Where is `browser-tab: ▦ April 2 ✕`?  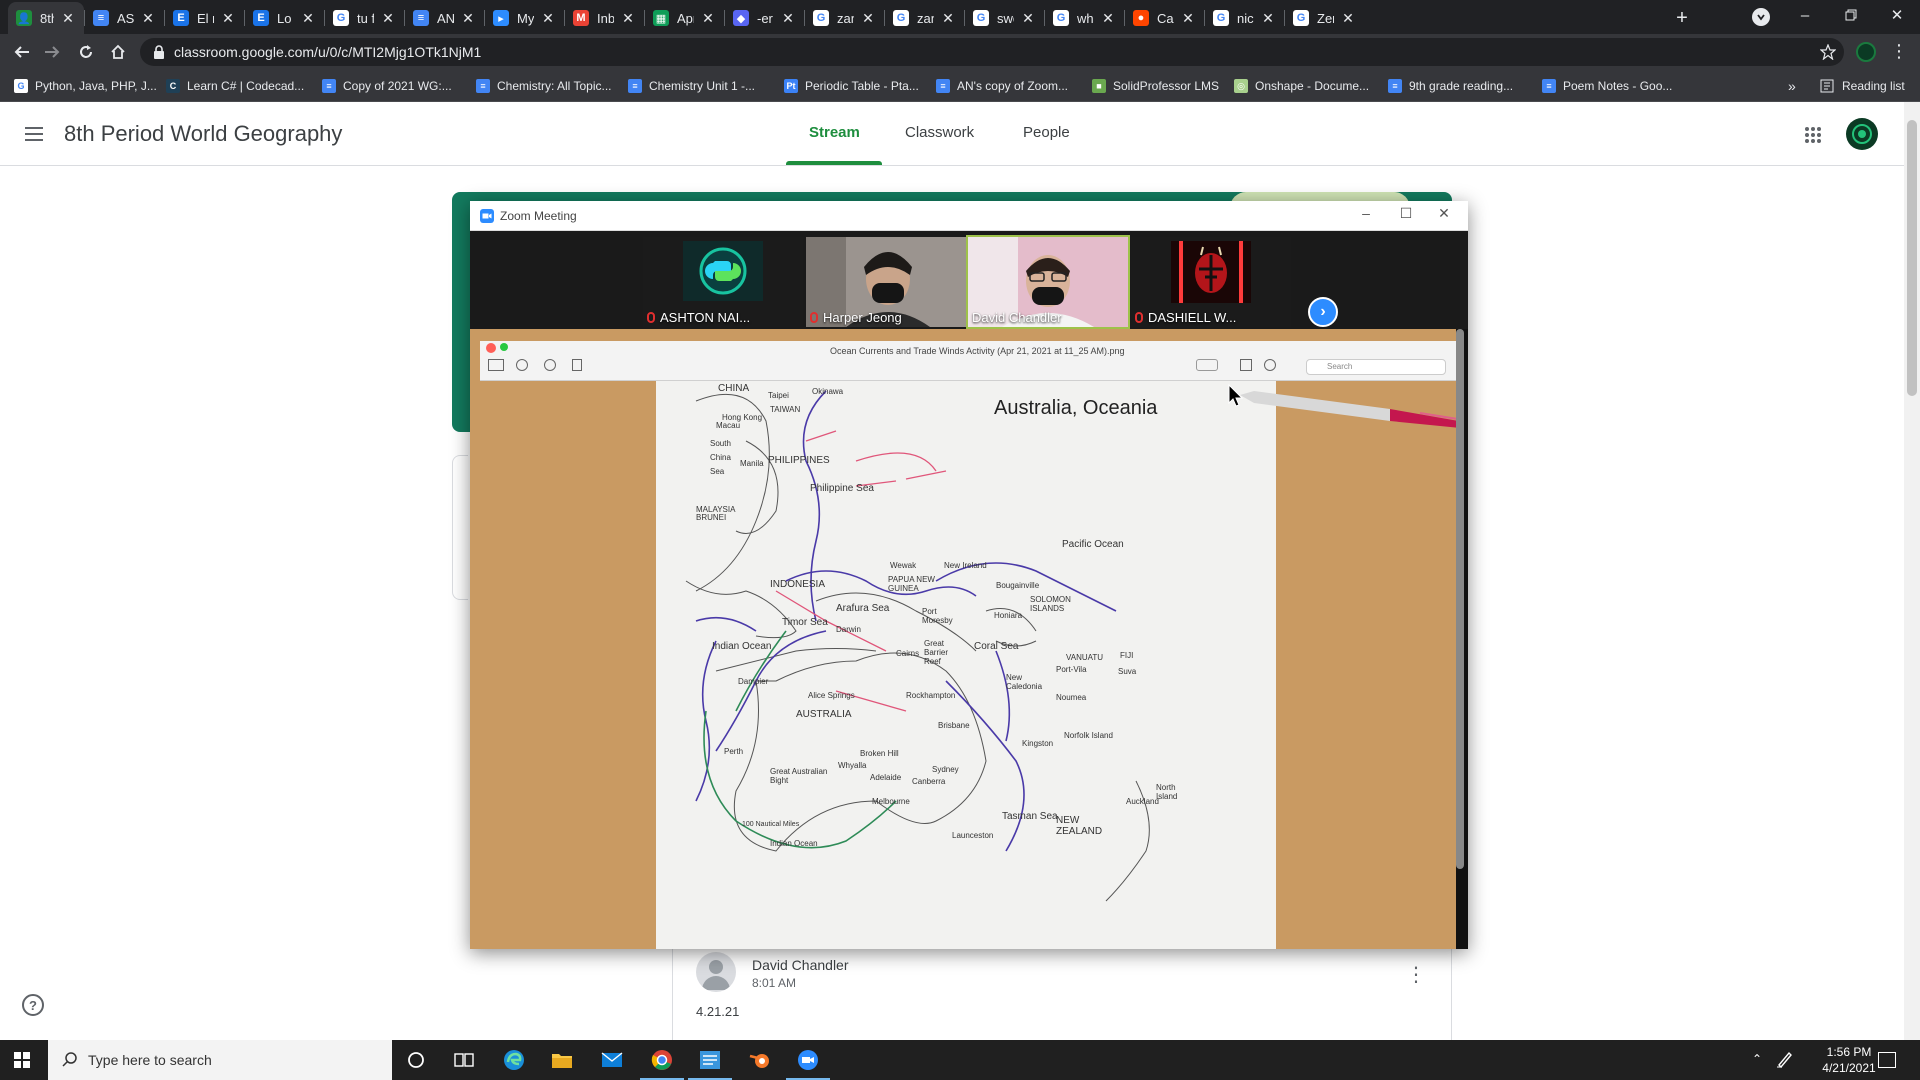 browser-tab: ▦ April 2 ✕ is located at coordinates (684, 18).